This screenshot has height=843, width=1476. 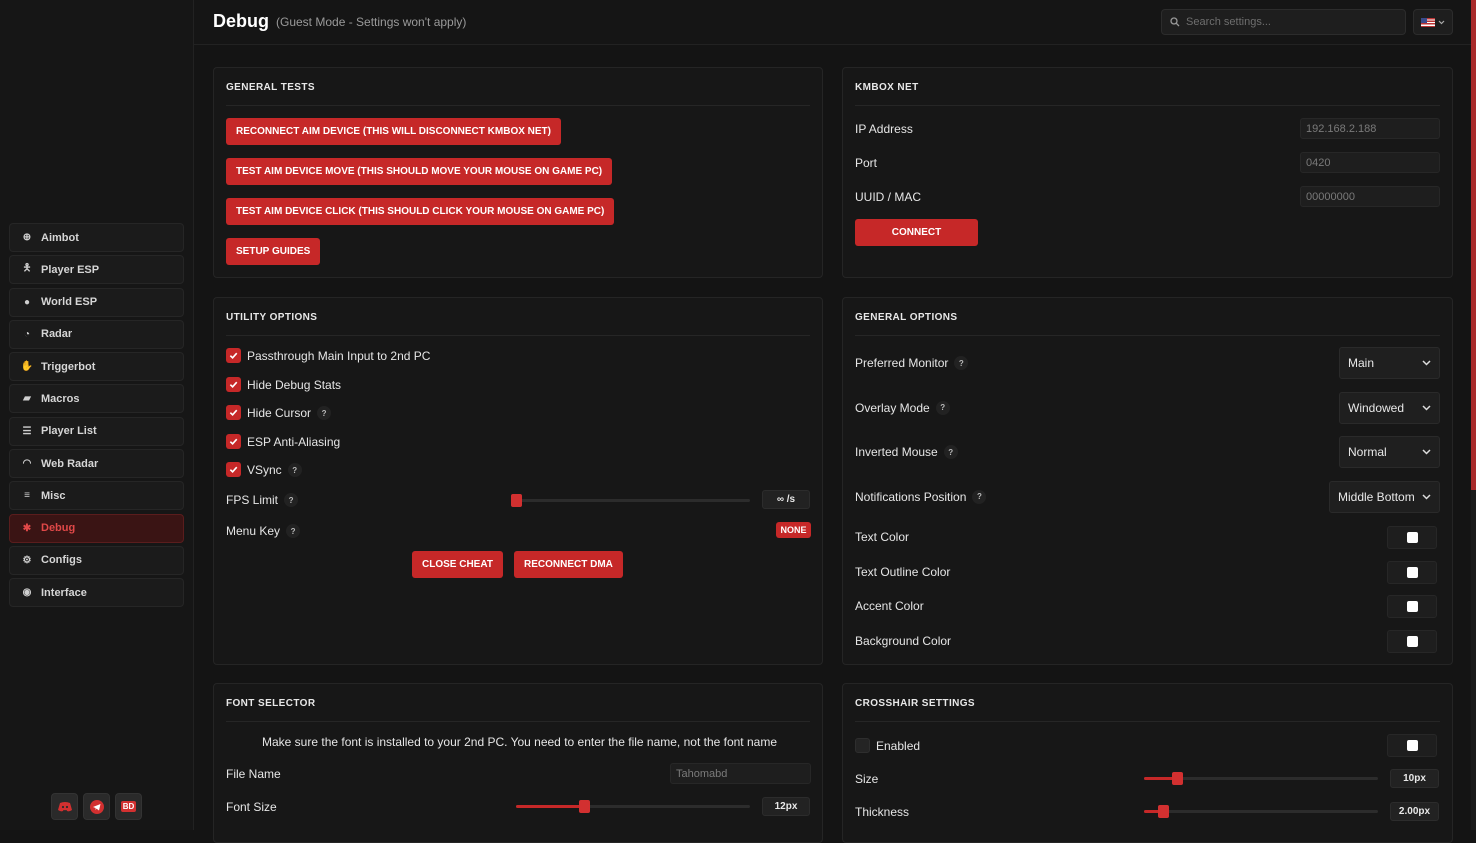 I want to click on option-label: Hide Debug Stats, so click(x=294, y=385).